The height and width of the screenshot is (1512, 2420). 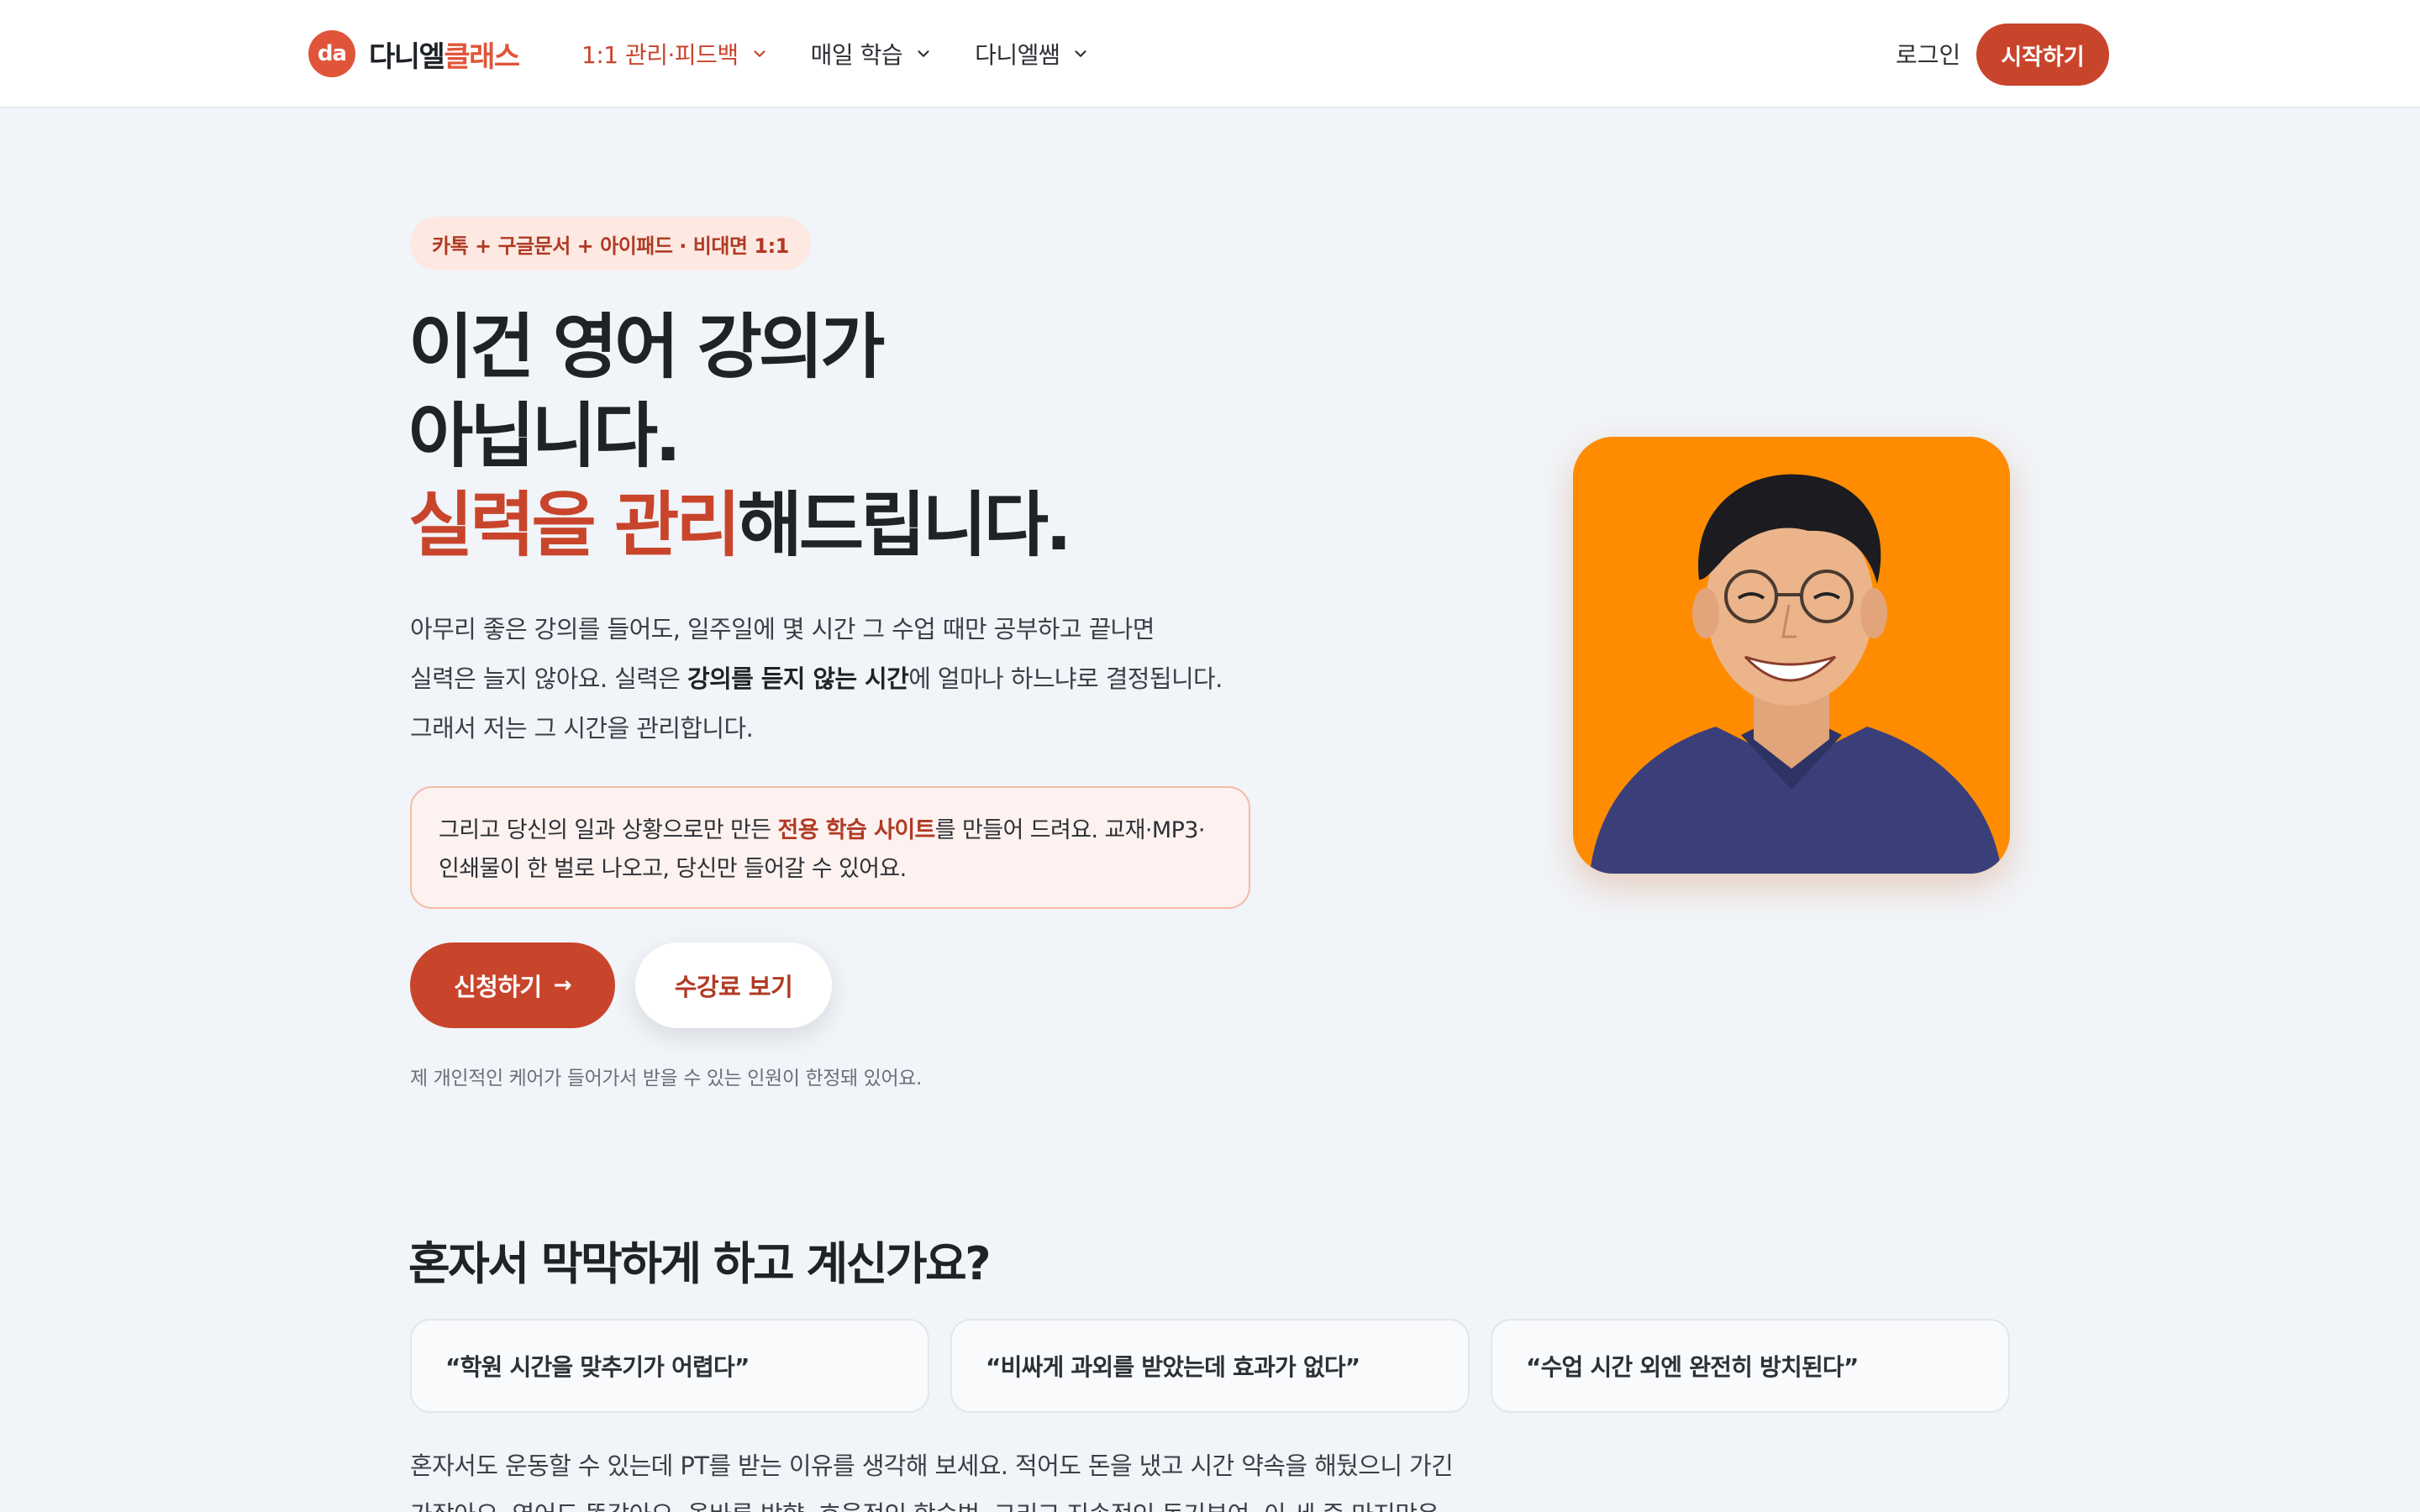 I want to click on nav-item-label: 다니엘쌤, so click(x=1018, y=55).